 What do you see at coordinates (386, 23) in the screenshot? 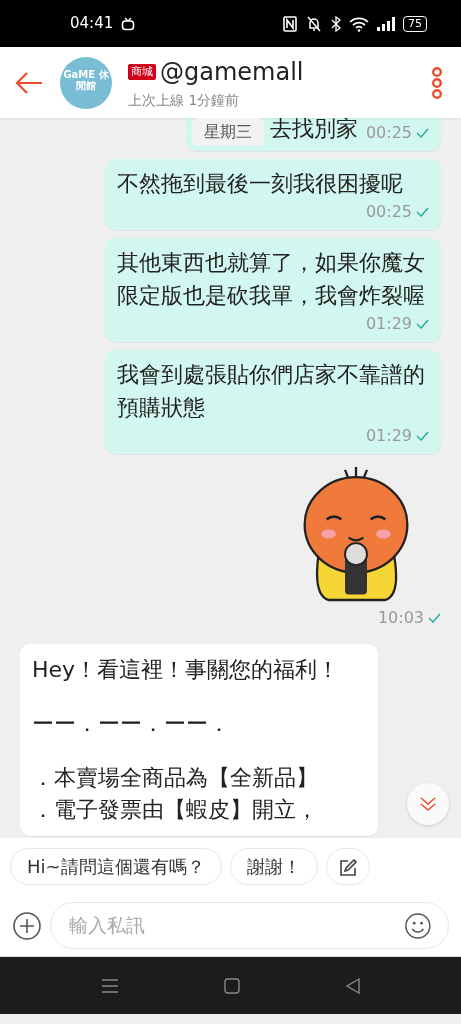
I see `signal-icon` at bounding box center [386, 23].